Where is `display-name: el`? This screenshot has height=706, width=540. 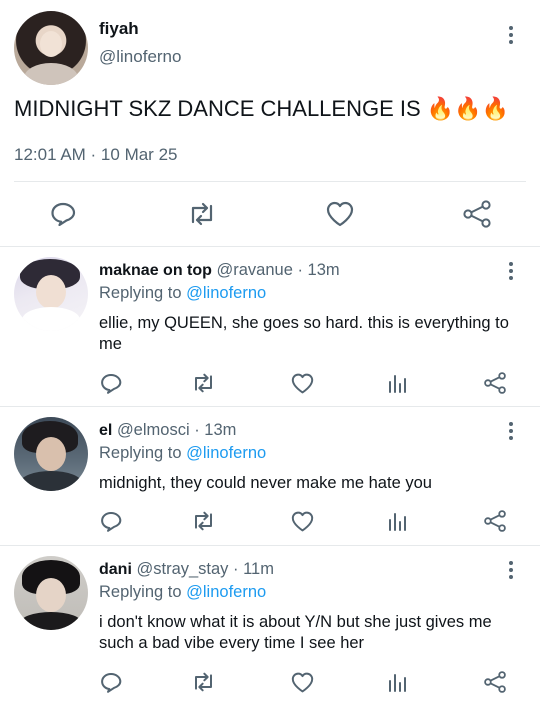
display-name: el is located at coordinates (105, 430).